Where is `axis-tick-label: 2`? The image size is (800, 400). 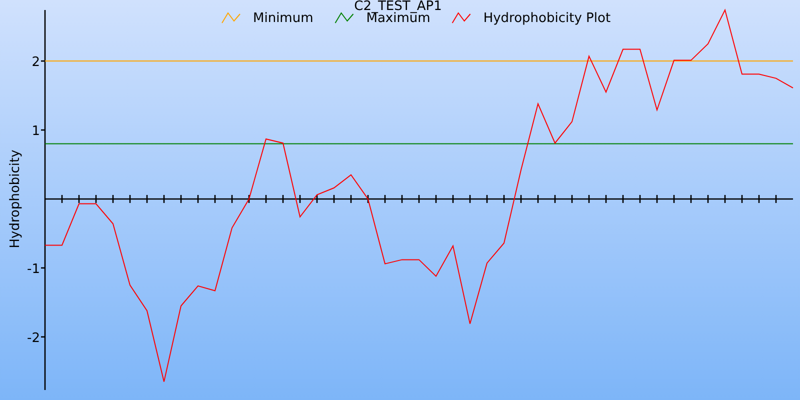
axis-tick-label: 2 is located at coordinates (36, 62).